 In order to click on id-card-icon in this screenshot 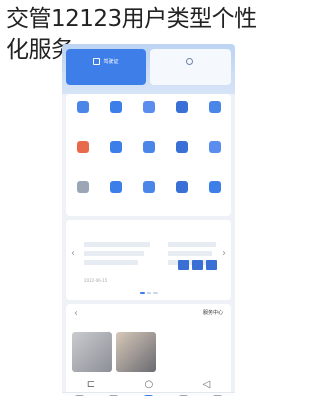, I will do `click(97, 61)`.